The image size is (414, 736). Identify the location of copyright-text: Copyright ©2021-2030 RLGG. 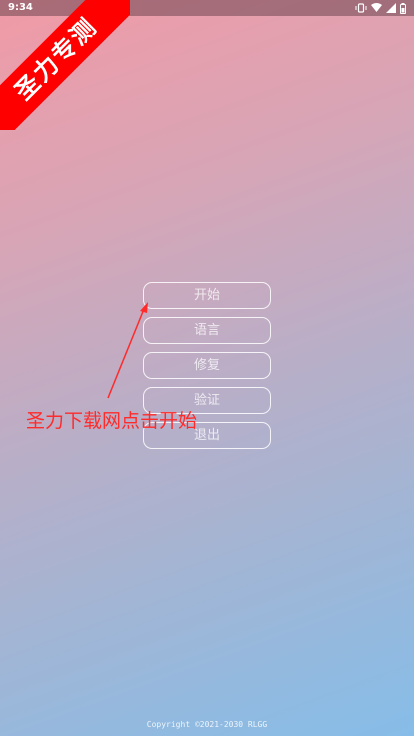
(207, 724).